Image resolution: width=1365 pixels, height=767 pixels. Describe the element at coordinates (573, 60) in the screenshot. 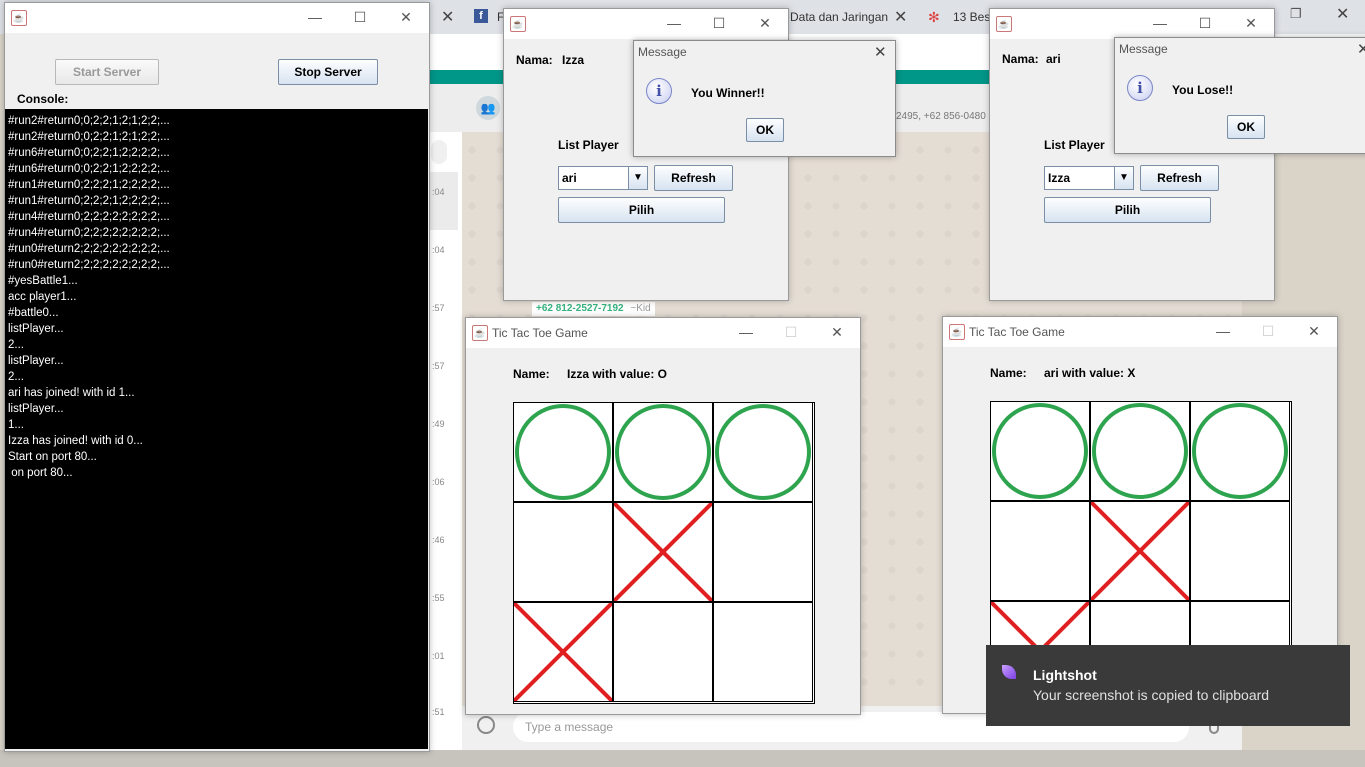

I see `name-value: Izza` at that location.